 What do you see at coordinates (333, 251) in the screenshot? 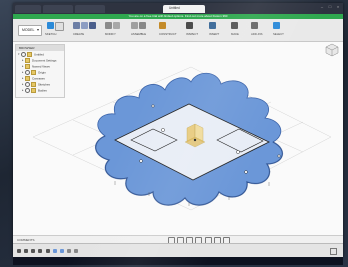
I see `timeline-settings-icon` at bounding box center [333, 251].